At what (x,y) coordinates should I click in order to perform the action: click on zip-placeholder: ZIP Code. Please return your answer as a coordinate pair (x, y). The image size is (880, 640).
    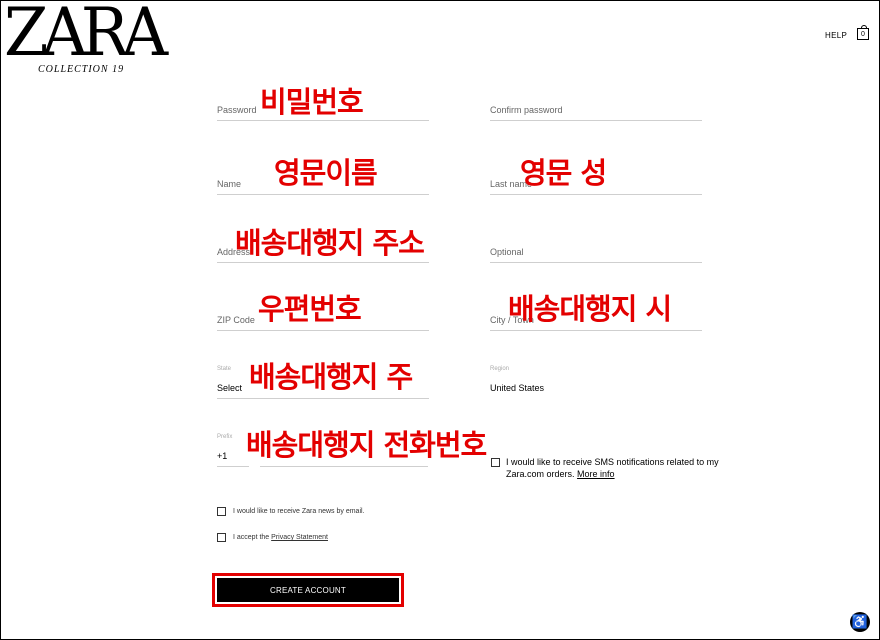
    Looking at the image, I should click on (236, 320).